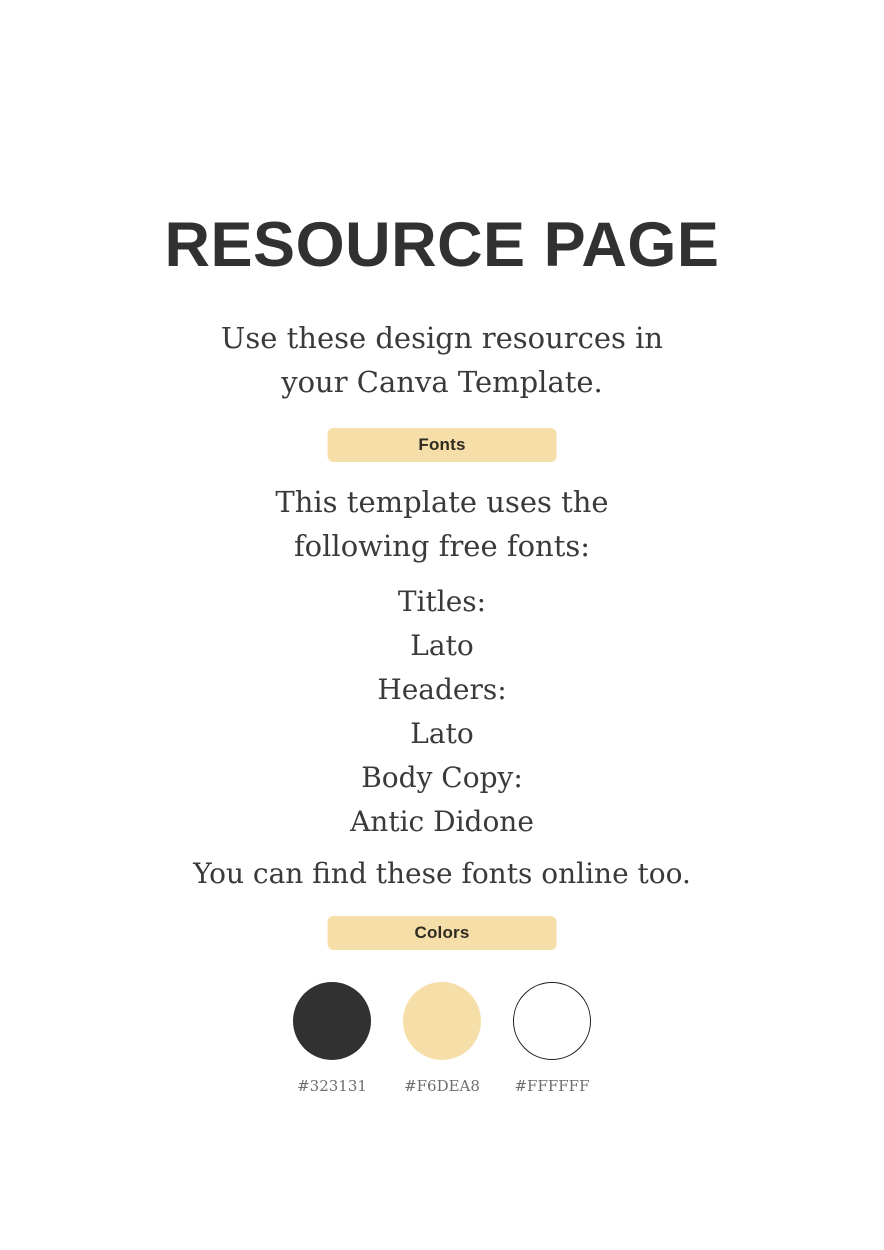 This screenshot has height=1250, width=884. What do you see at coordinates (552, 1021) in the screenshot?
I see `color-swatch-dot-white` at bounding box center [552, 1021].